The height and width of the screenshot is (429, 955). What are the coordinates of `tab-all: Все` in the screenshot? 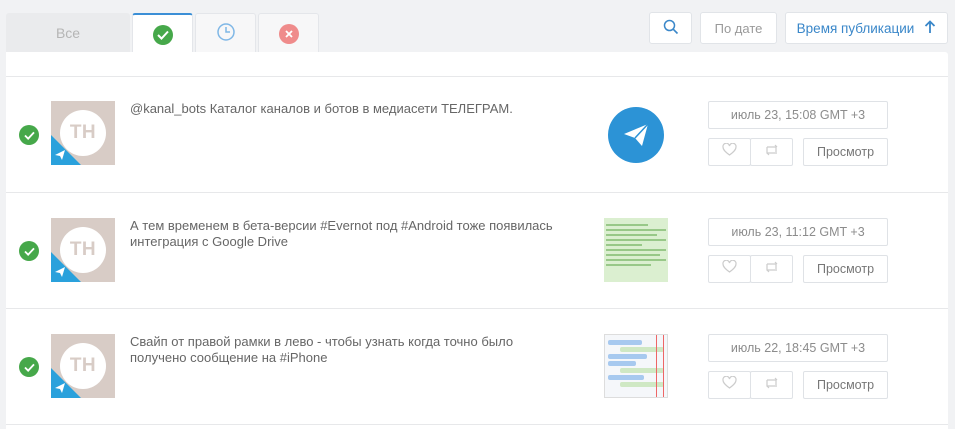 It's located at (68, 33).